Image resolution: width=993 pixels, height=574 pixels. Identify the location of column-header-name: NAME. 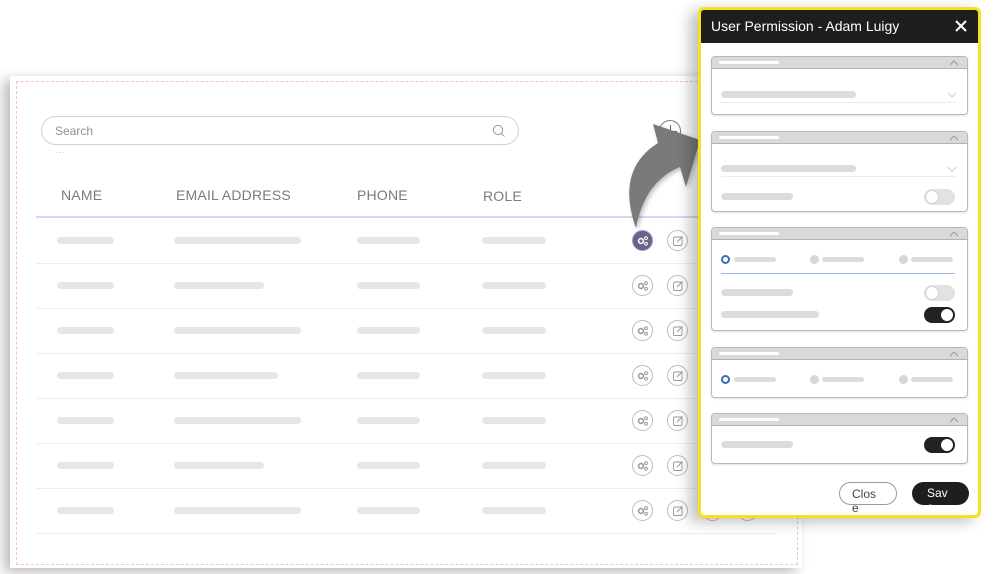
(81, 195).